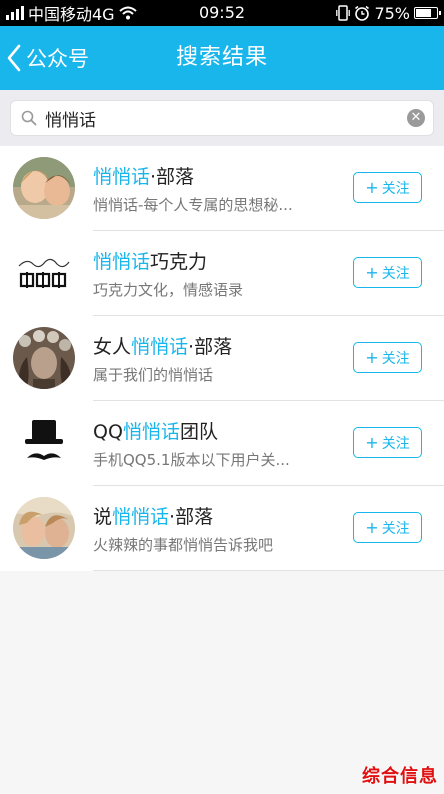  What do you see at coordinates (392, 13) in the screenshot?
I see `battery-percent: 75%` at bounding box center [392, 13].